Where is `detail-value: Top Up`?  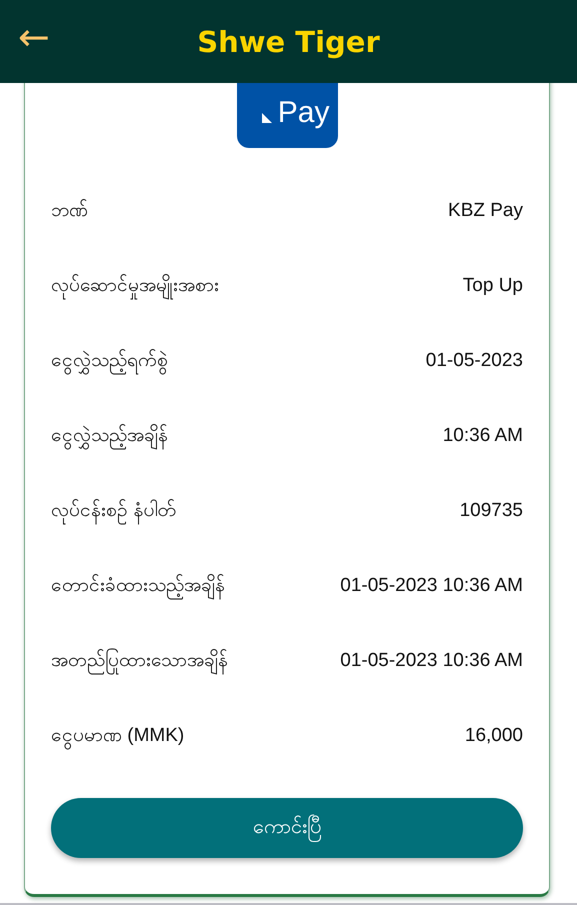
detail-value: Top Up is located at coordinates (492, 285).